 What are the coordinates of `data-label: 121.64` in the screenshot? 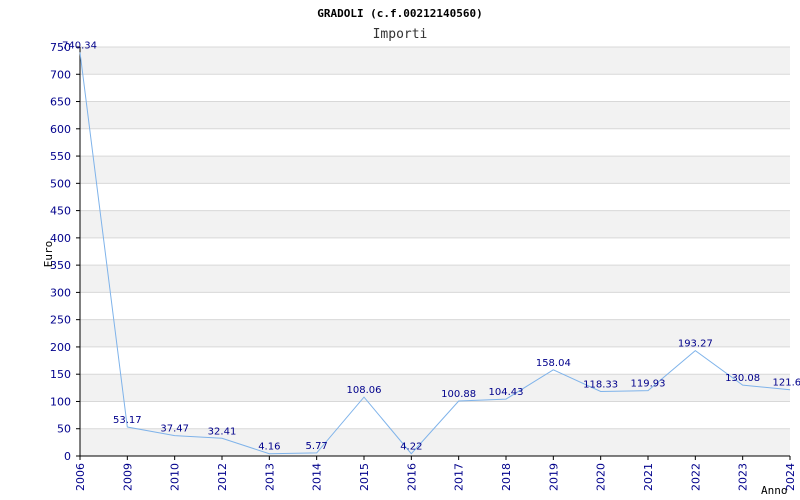 It's located at (786, 383).